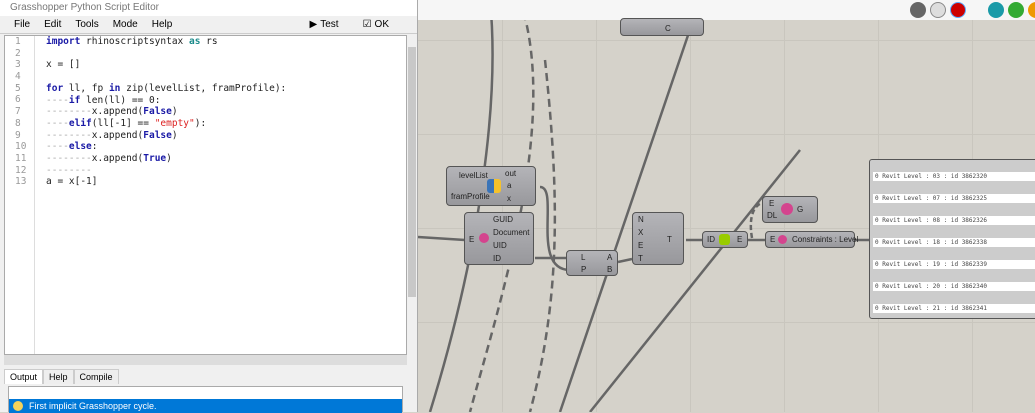 This screenshot has height=413, width=1035. What do you see at coordinates (313, 24) in the screenshot?
I see `play-icon: ▶` at bounding box center [313, 24].